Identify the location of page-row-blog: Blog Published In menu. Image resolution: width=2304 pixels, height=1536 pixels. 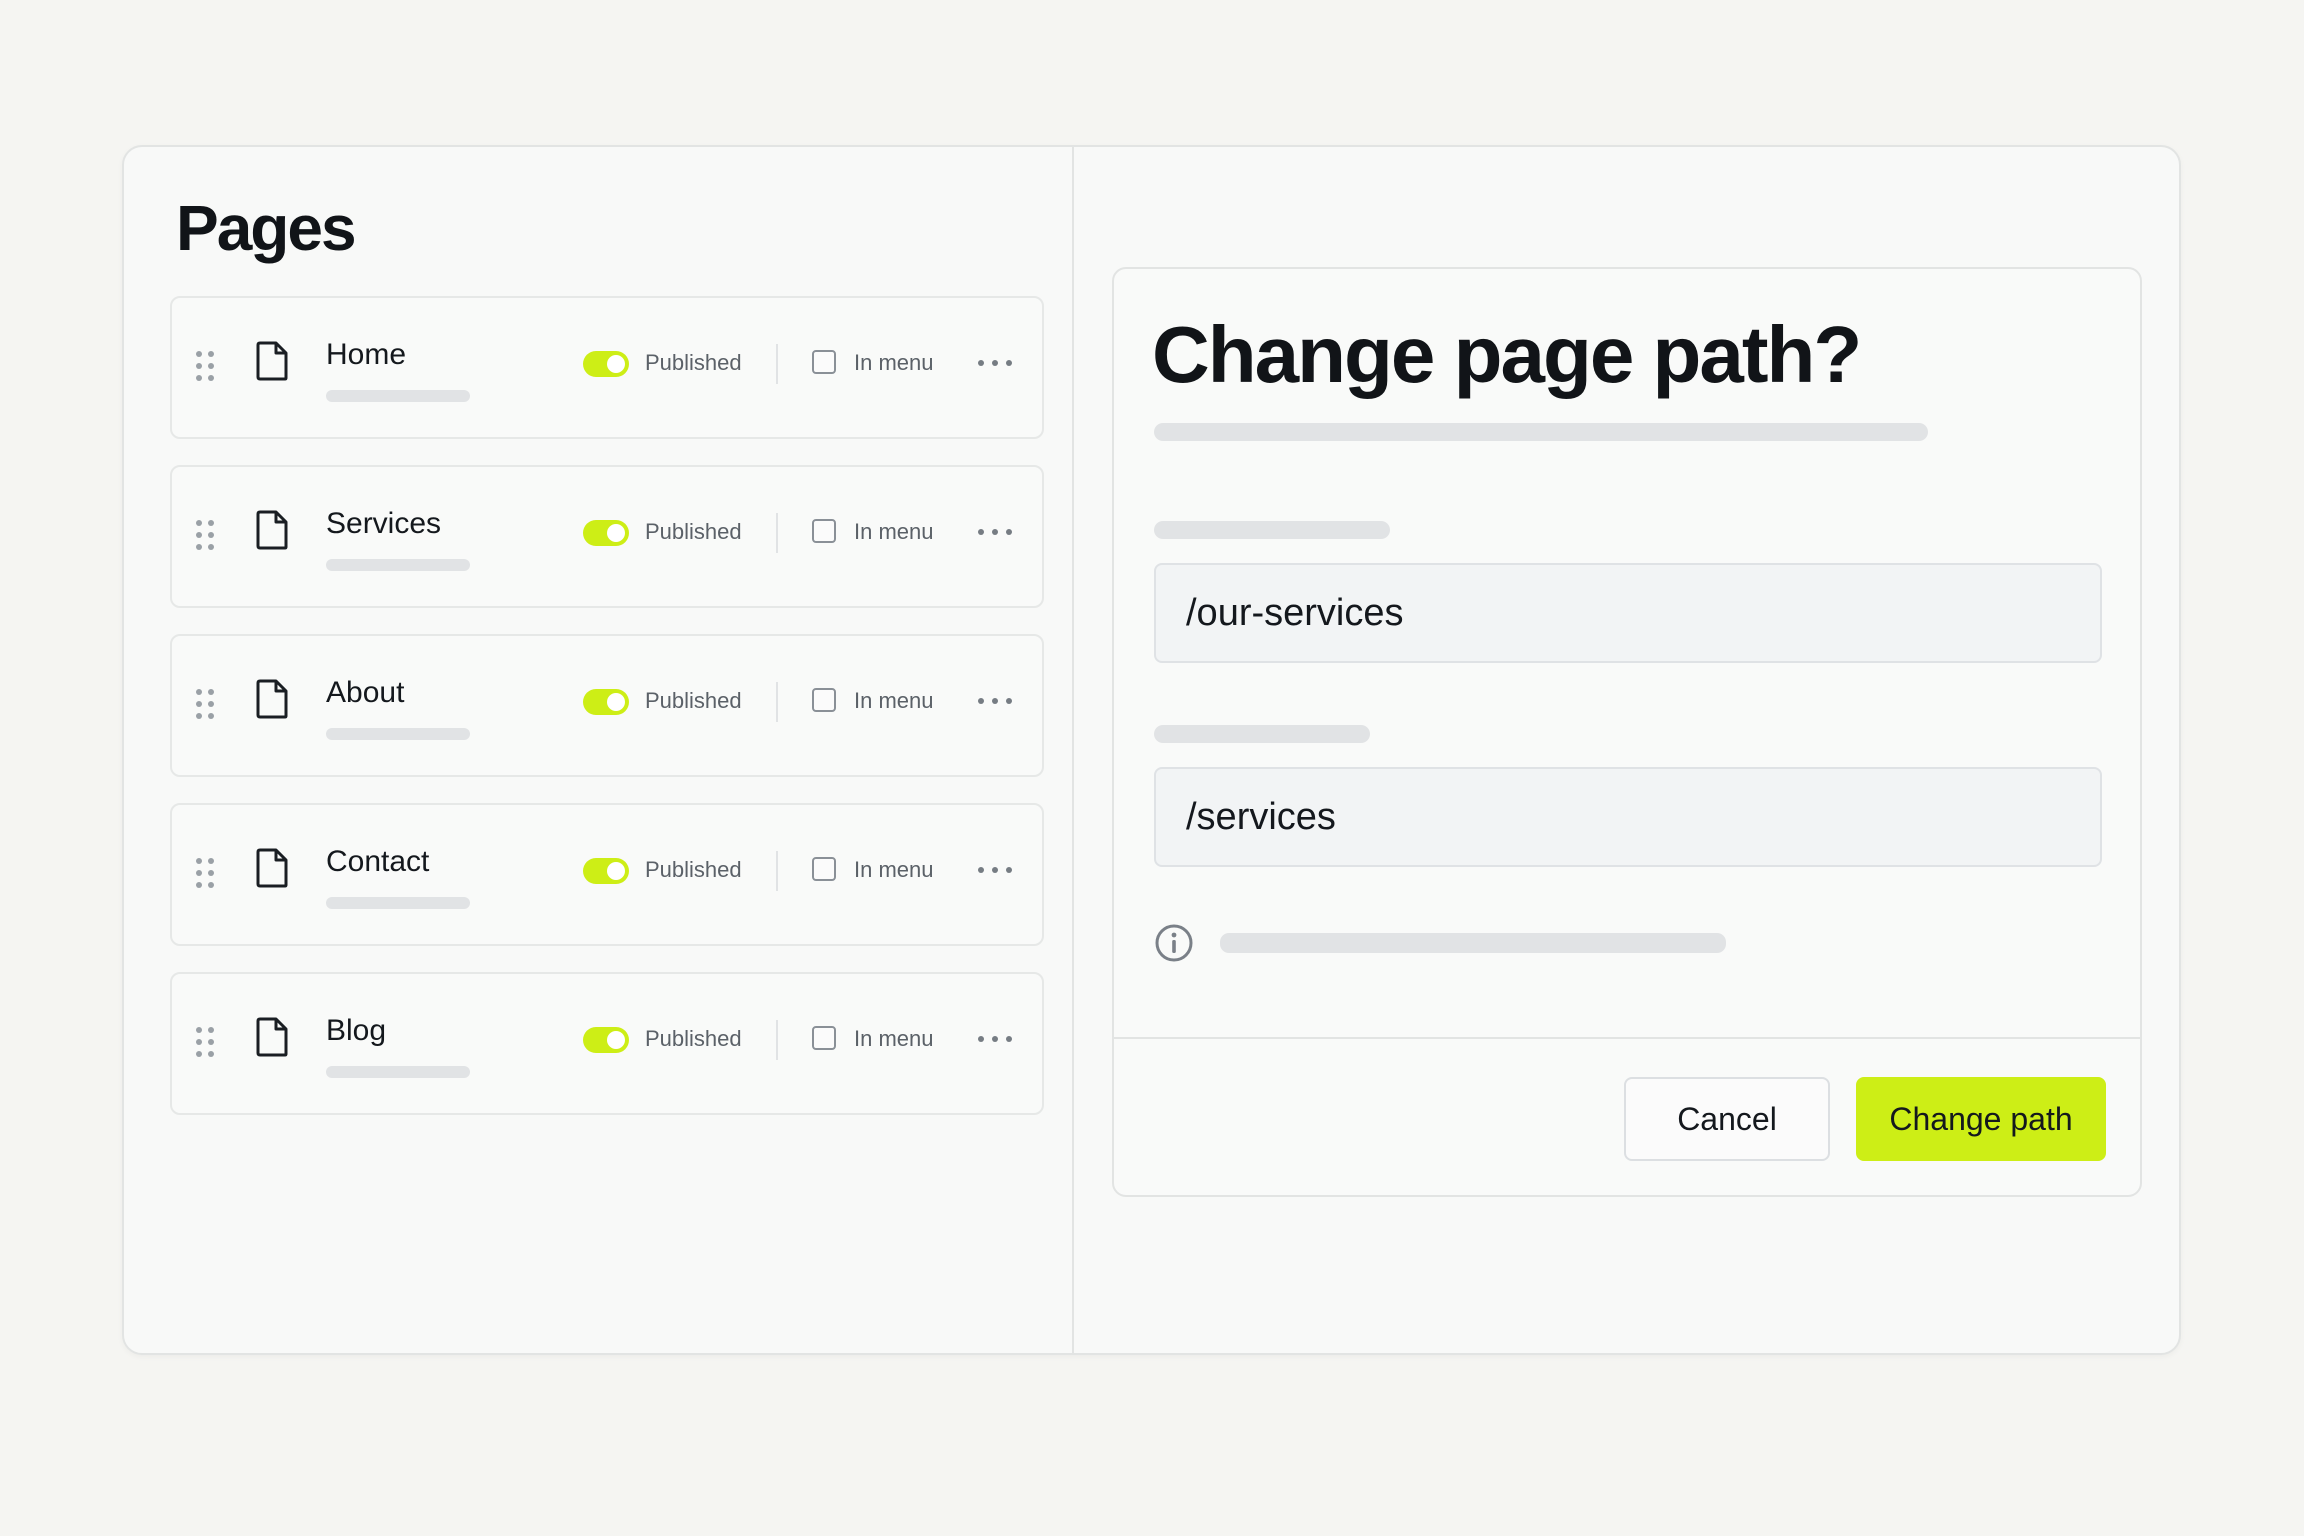
(607, 1043).